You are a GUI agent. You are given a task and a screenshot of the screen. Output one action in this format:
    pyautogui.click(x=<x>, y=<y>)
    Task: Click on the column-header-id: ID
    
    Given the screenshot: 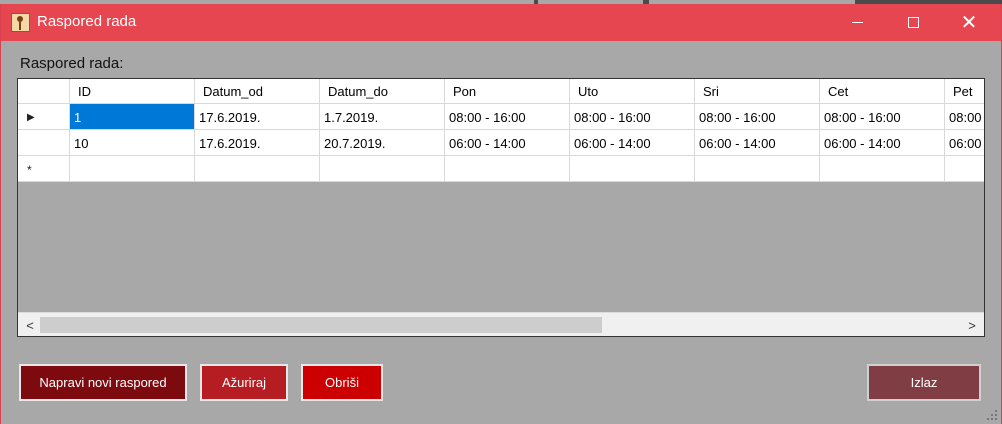 What is the action you would take?
    pyautogui.click(x=132, y=91)
    